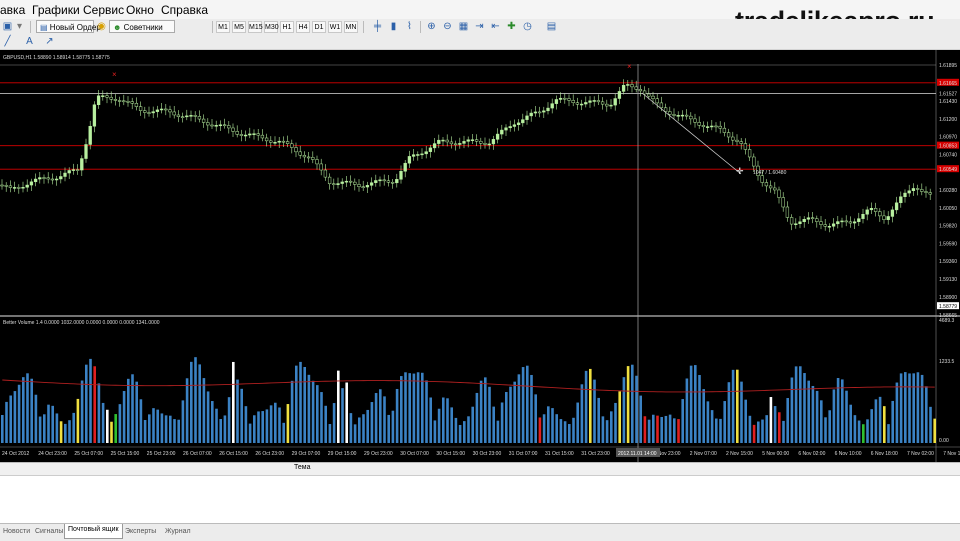 This screenshot has height=541, width=960. I want to click on arrows-tool-icon: ↗, so click(49, 41).